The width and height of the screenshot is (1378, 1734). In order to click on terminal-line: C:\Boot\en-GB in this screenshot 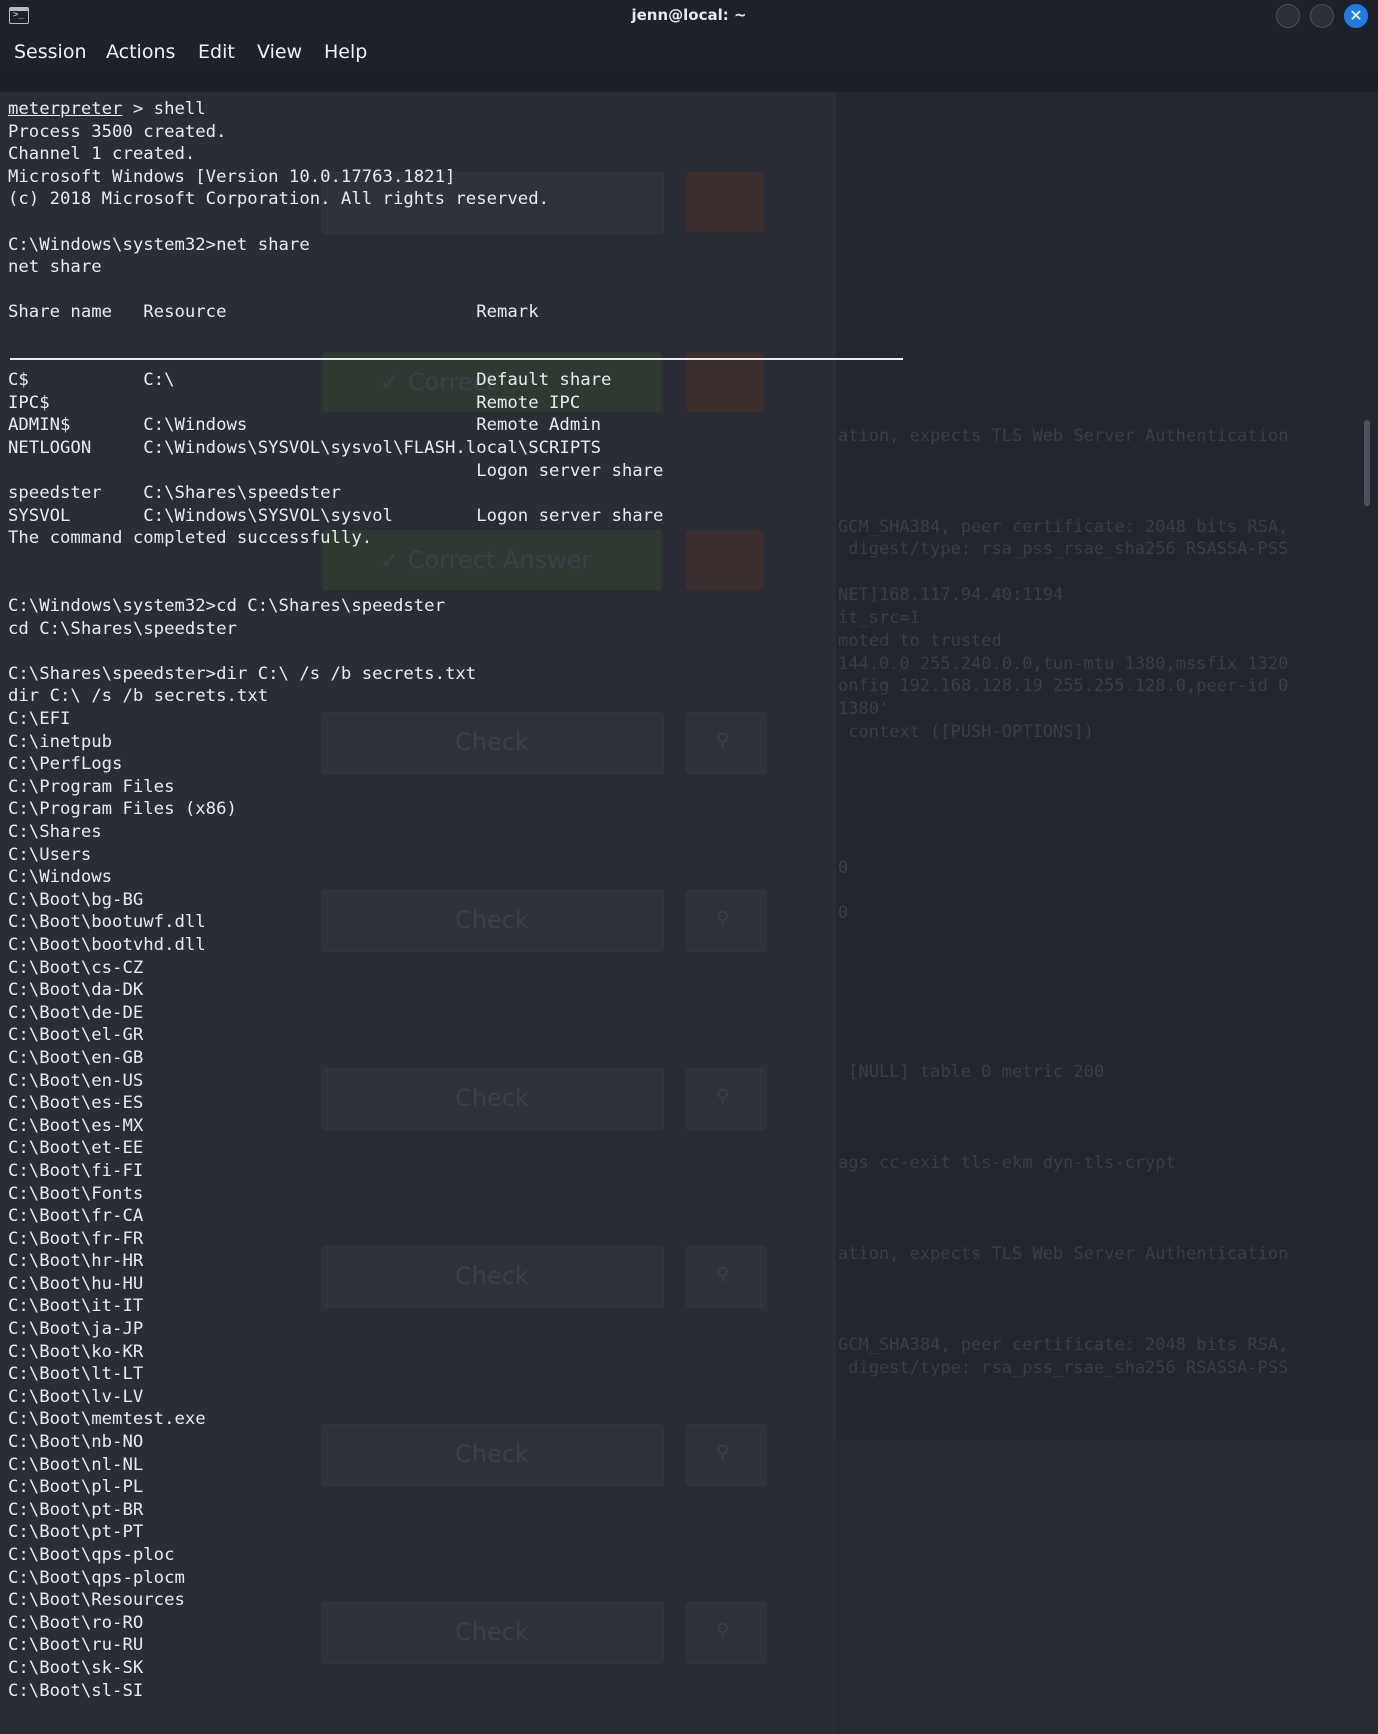, I will do `click(76, 1057)`.